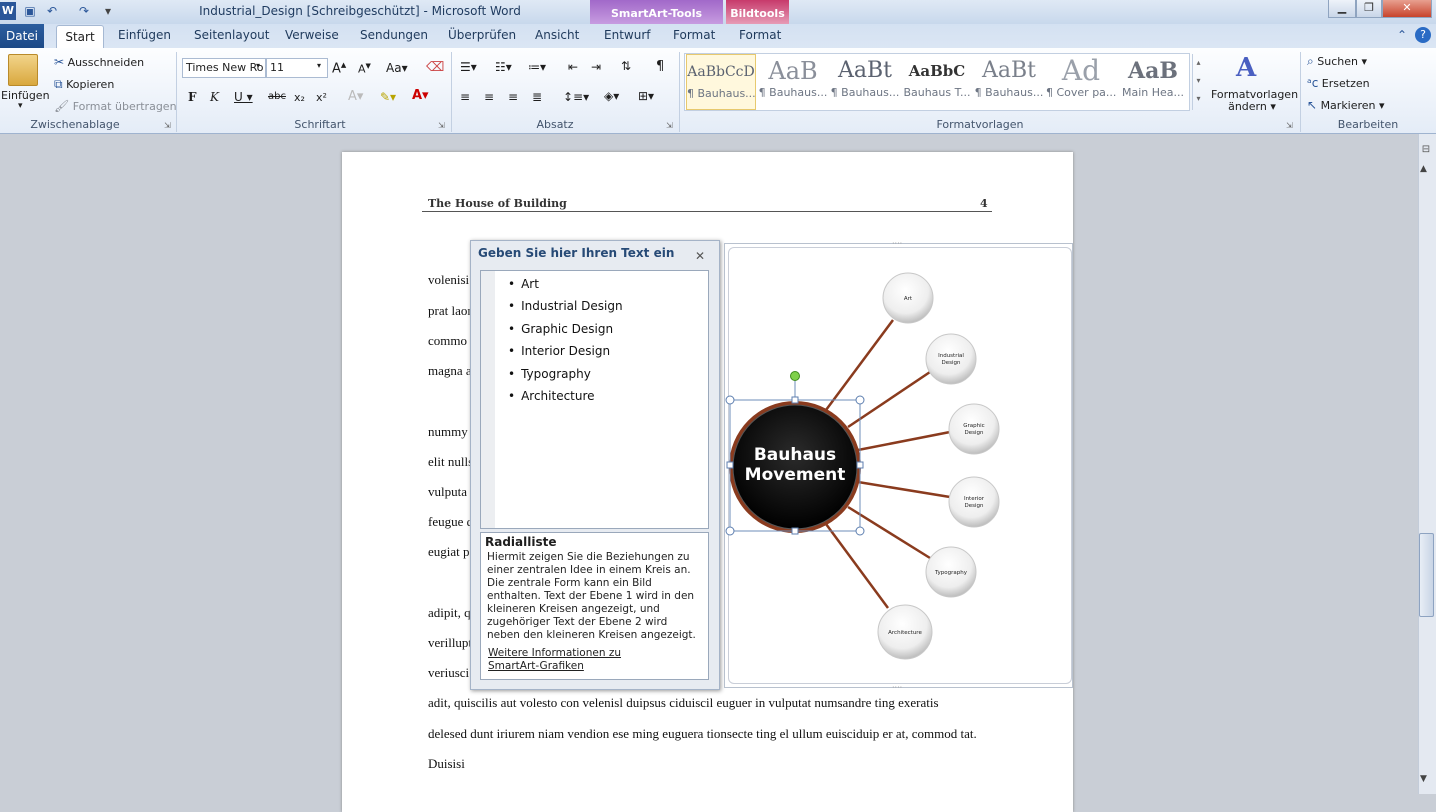 This screenshot has height=812, width=1436. Describe the element at coordinates (908, 299) in the screenshot. I see `node-label: Art` at that location.